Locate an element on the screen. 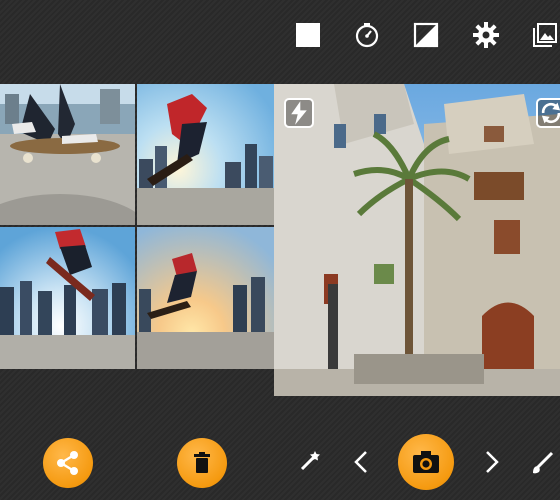 The width and height of the screenshot is (560, 500). timer-icon is located at coordinates (367, 35).